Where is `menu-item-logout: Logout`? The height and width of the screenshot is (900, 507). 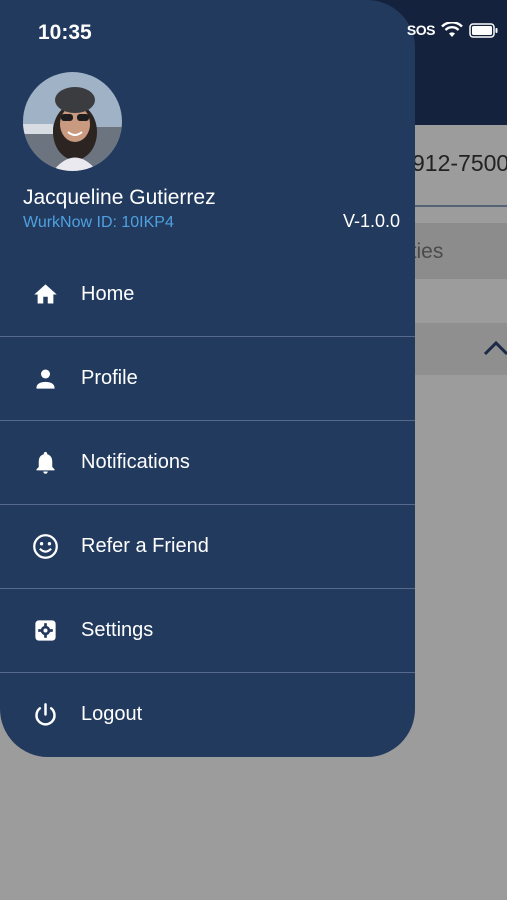 menu-item-logout: Logout is located at coordinates (207, 714).